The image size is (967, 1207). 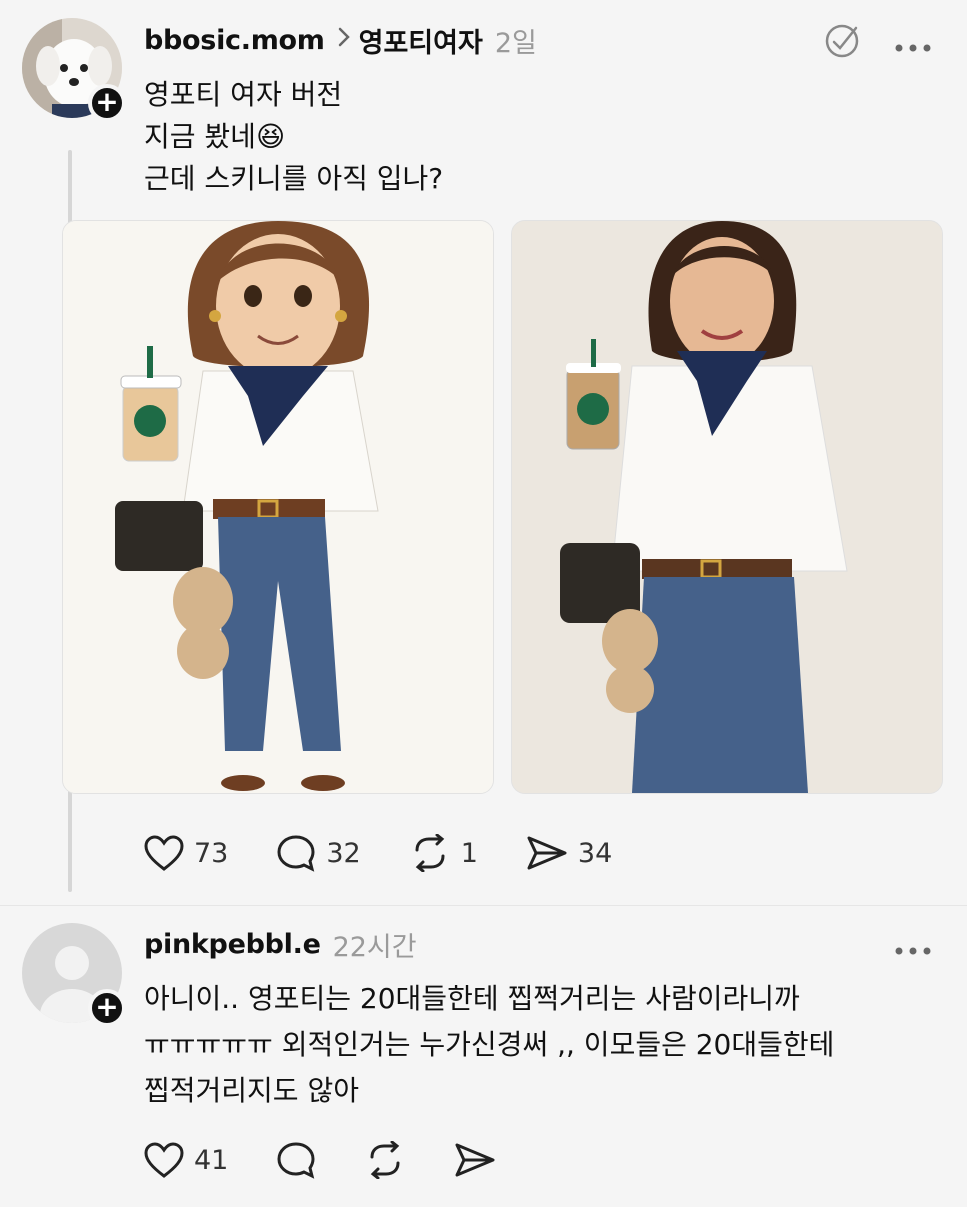 I want to click on reply-header: pinkpebbl.e 22시간, so click(x=280, y=944).